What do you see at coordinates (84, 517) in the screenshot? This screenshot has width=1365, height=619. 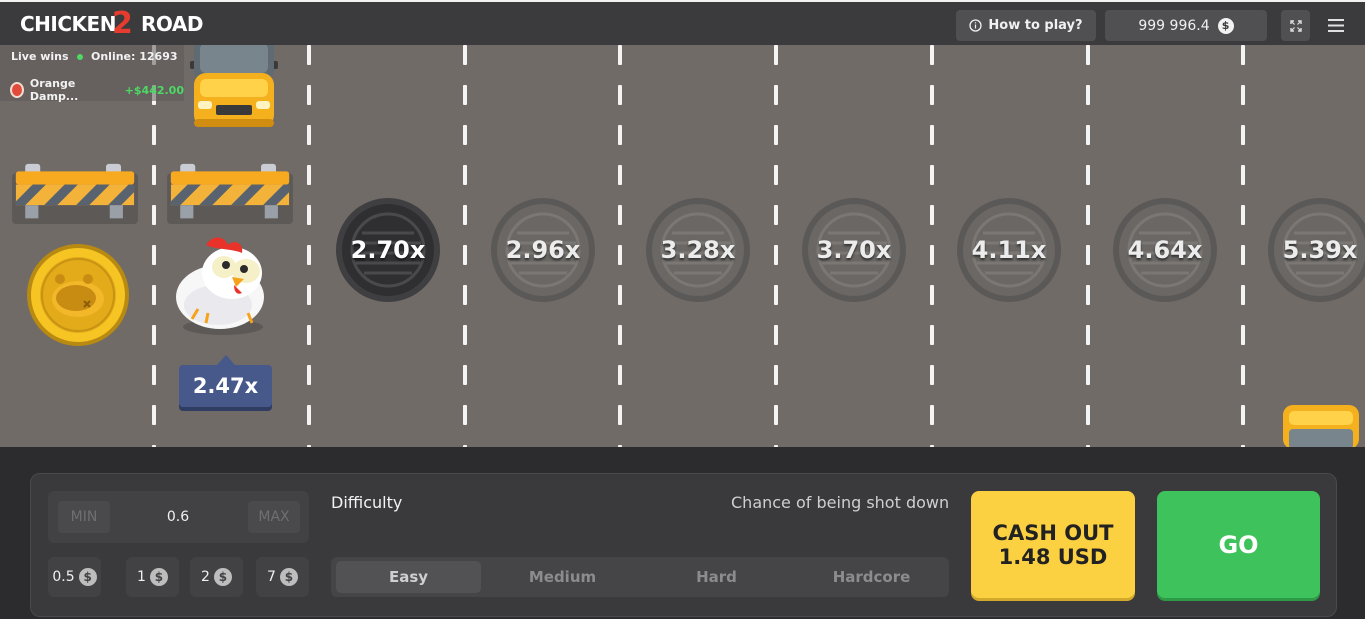 I see `bet-min-button: MIN` at bounding box center [84, 517].